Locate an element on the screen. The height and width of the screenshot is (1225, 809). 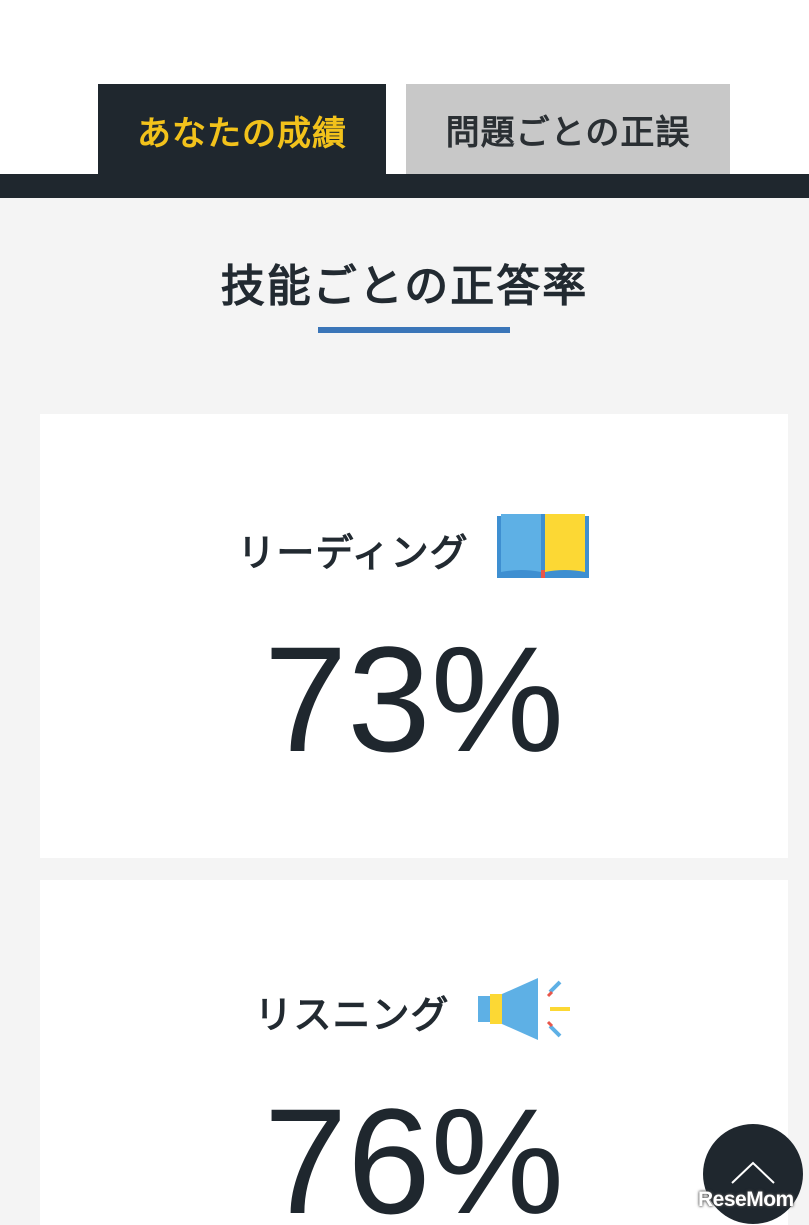
skill-header: リーディング is located at coordinates (414, 549).